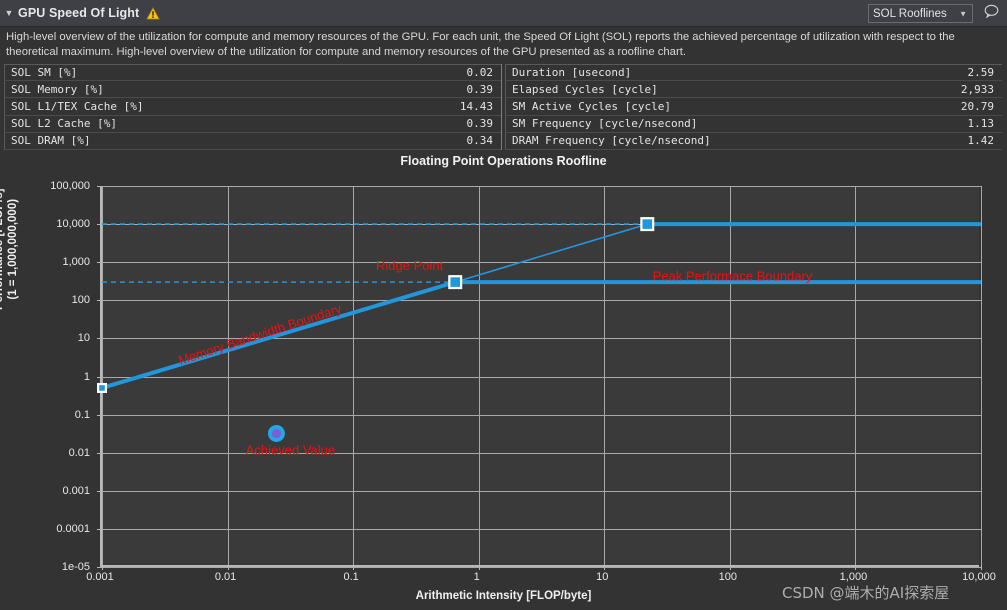 The width and height of the screenshot is (1007, 610). I want to click on table-column-divider, so click(501, 107).